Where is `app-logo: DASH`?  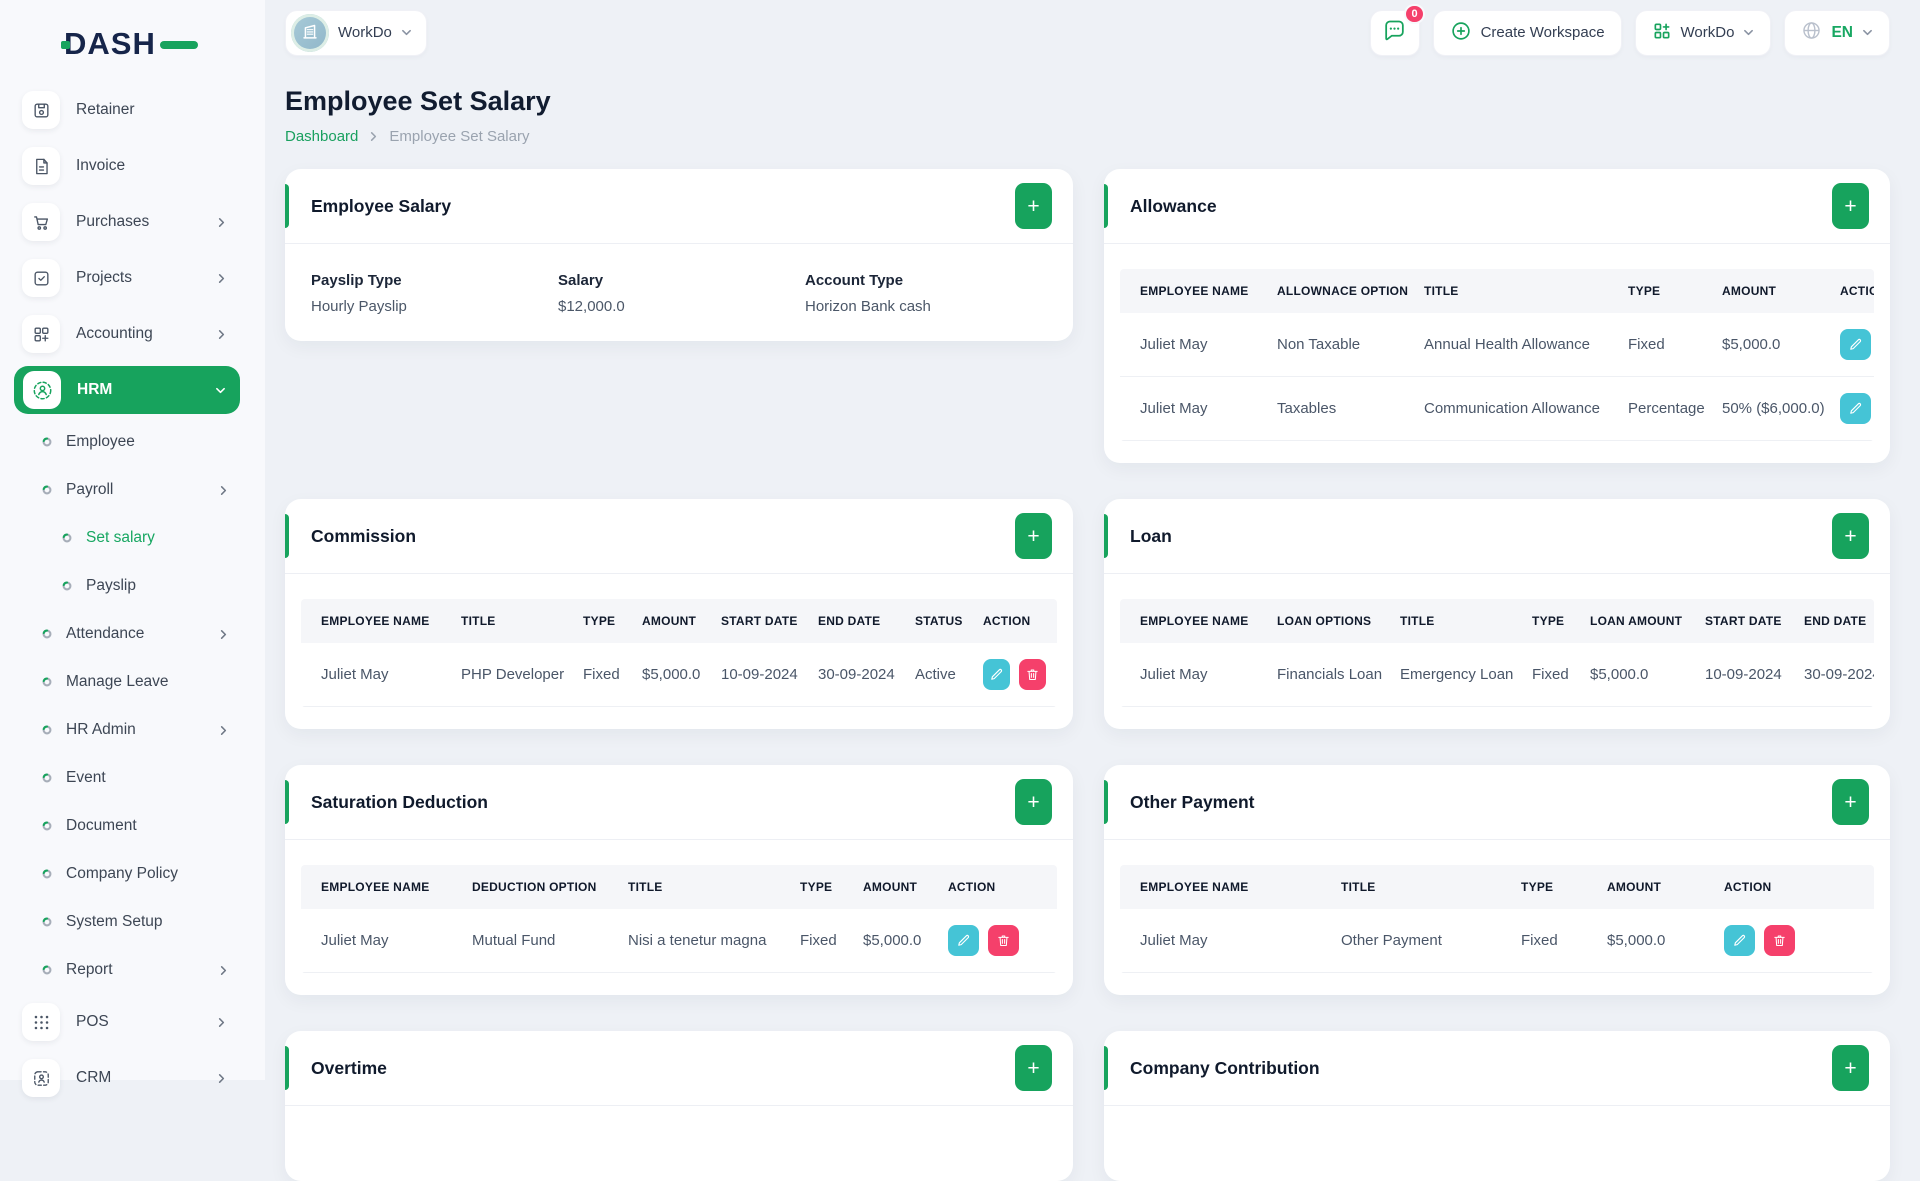 app-logo: DASH is located at coordinates (132, 44).